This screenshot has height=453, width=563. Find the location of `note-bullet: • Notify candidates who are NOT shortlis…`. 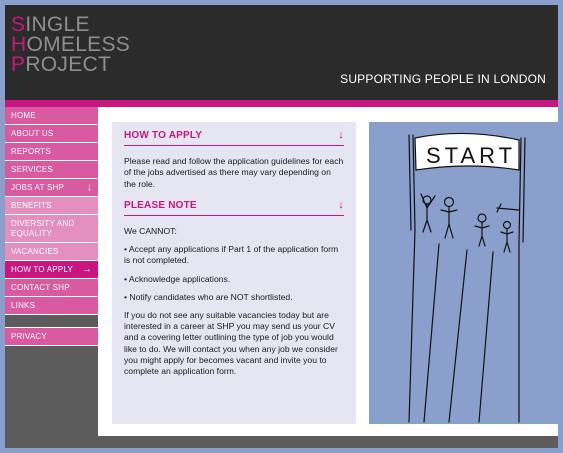

note-bullet: • Notify candidates who are NOT shortlis… is located at coordinates (208, 296).